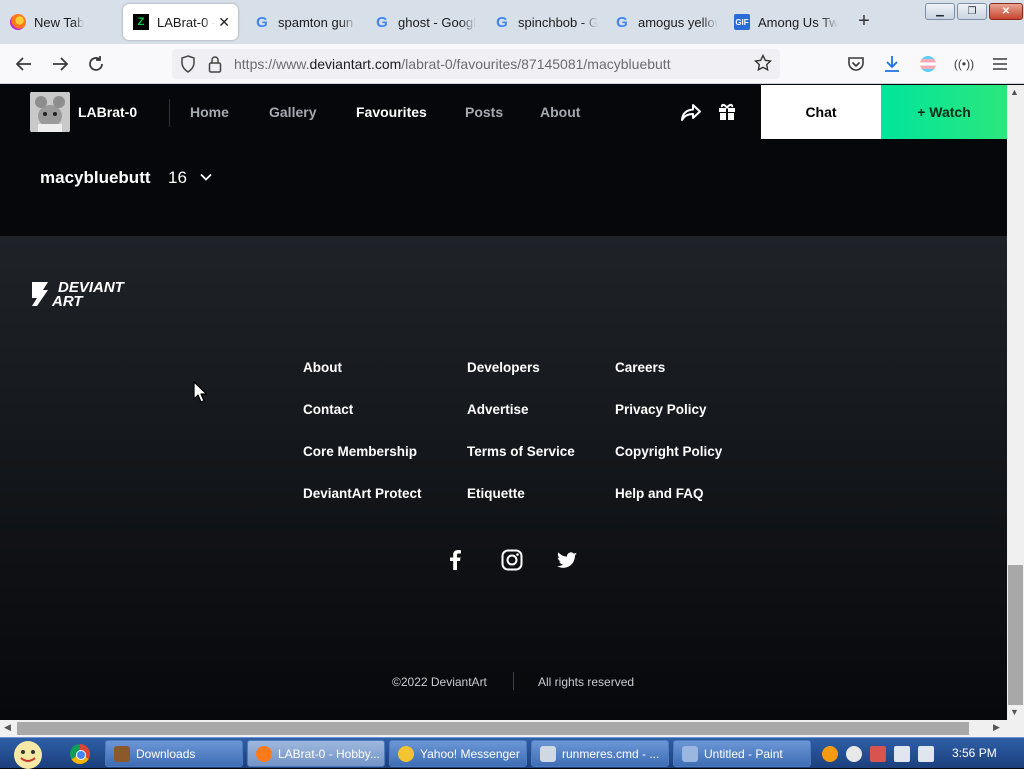  I want to click on scroll-left-icon: ◀, so click(7, 727).